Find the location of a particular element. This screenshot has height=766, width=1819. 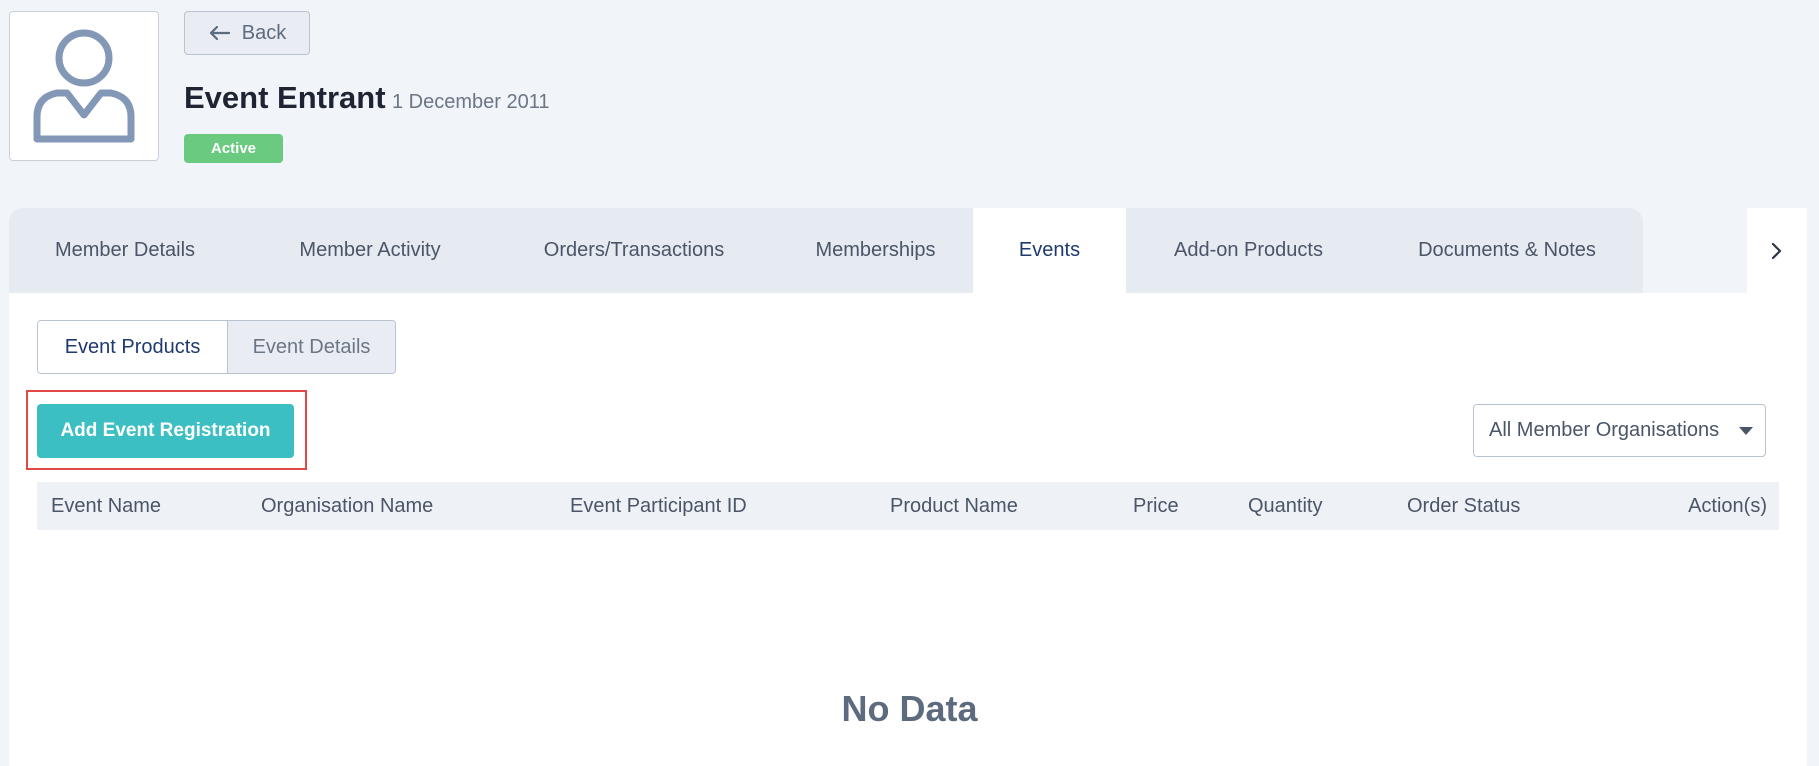

event-subtabs: Event Products Event Details is located at coordinates (216, 347).